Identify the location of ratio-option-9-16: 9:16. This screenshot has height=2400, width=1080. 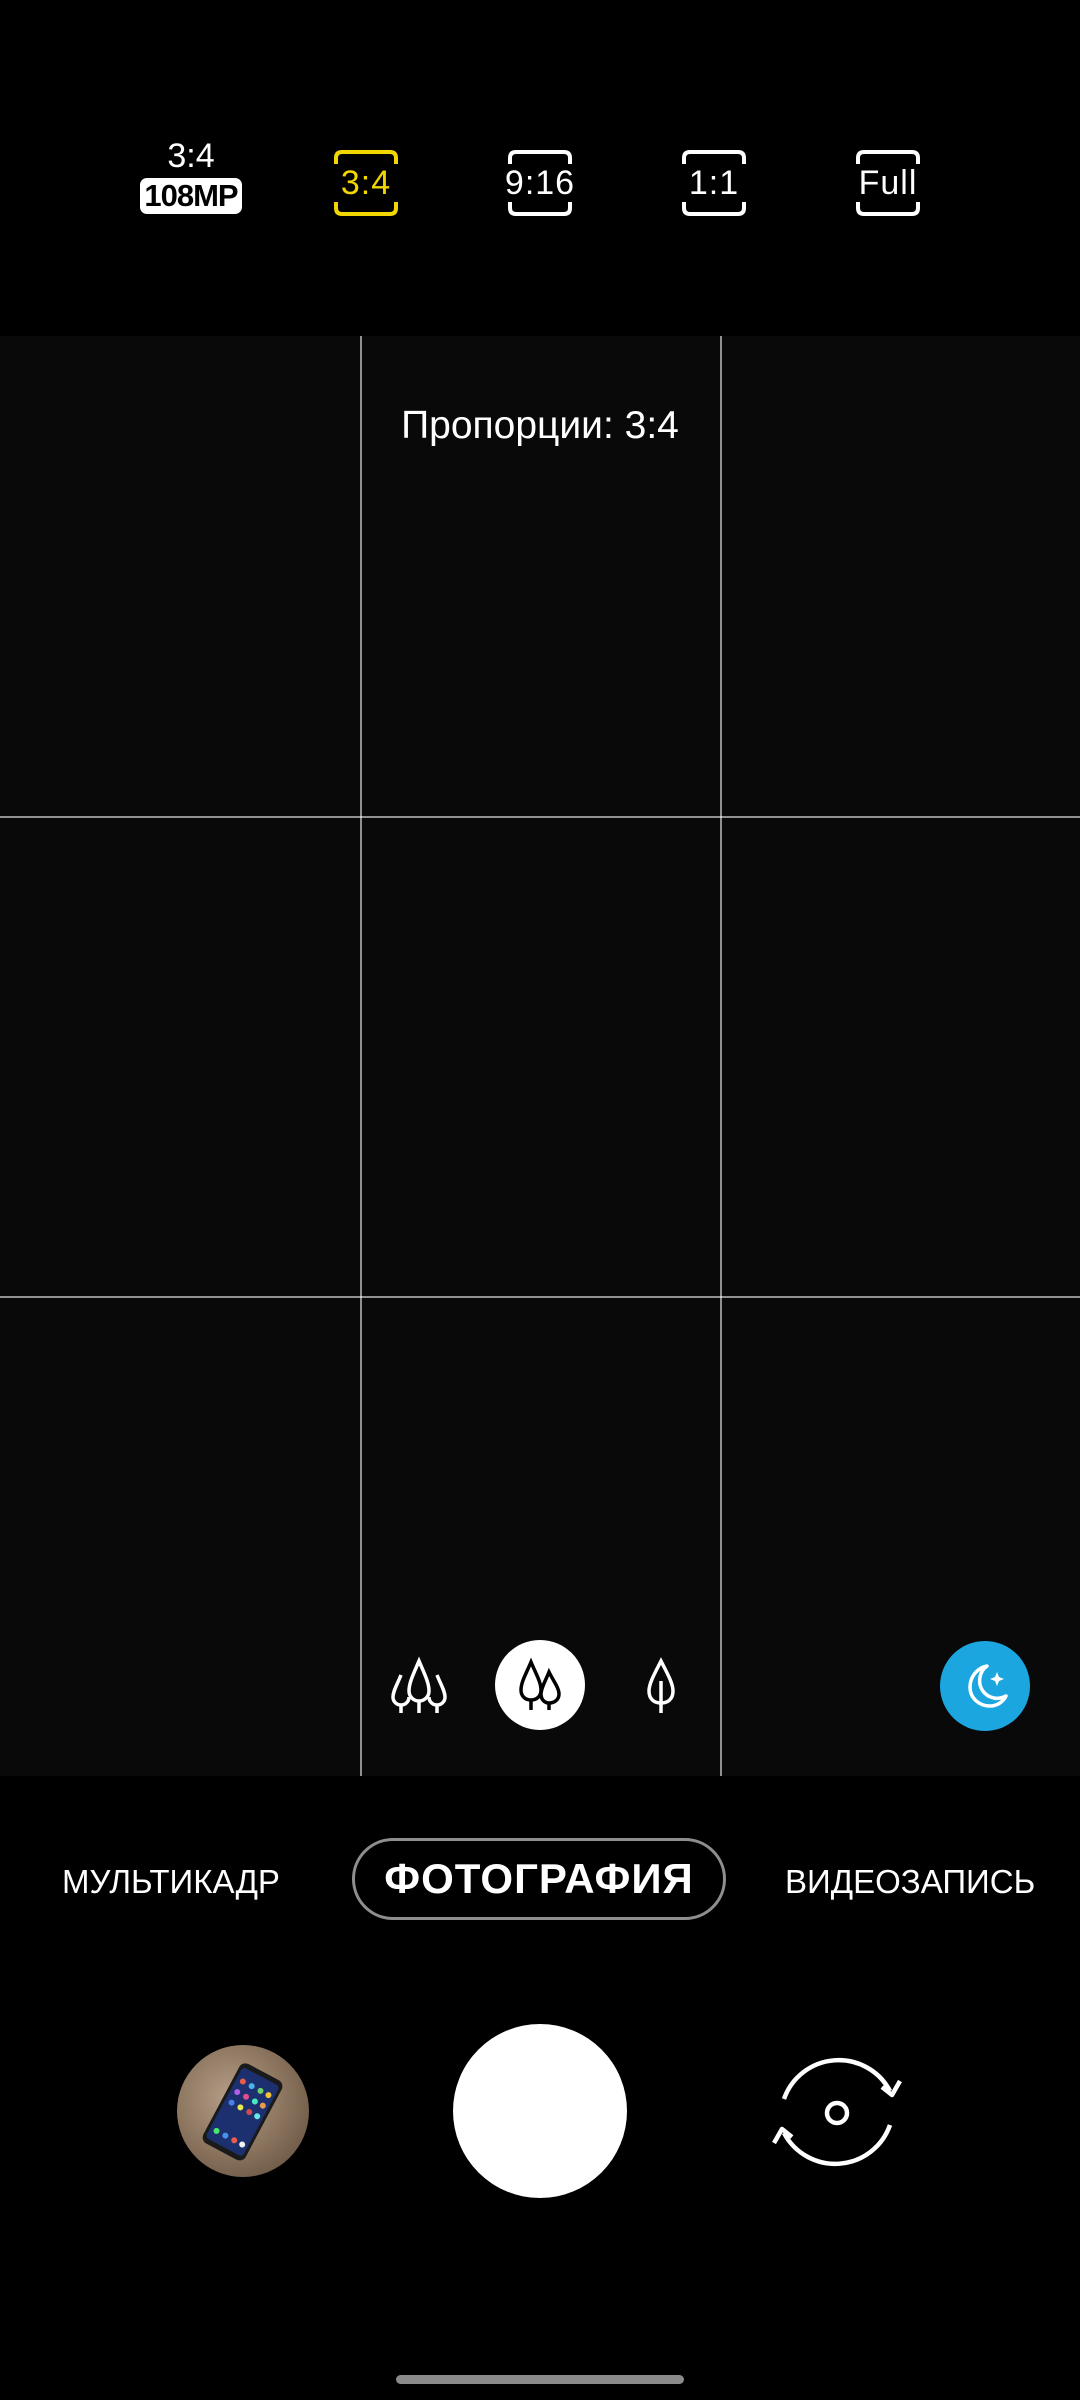
(540, 183).